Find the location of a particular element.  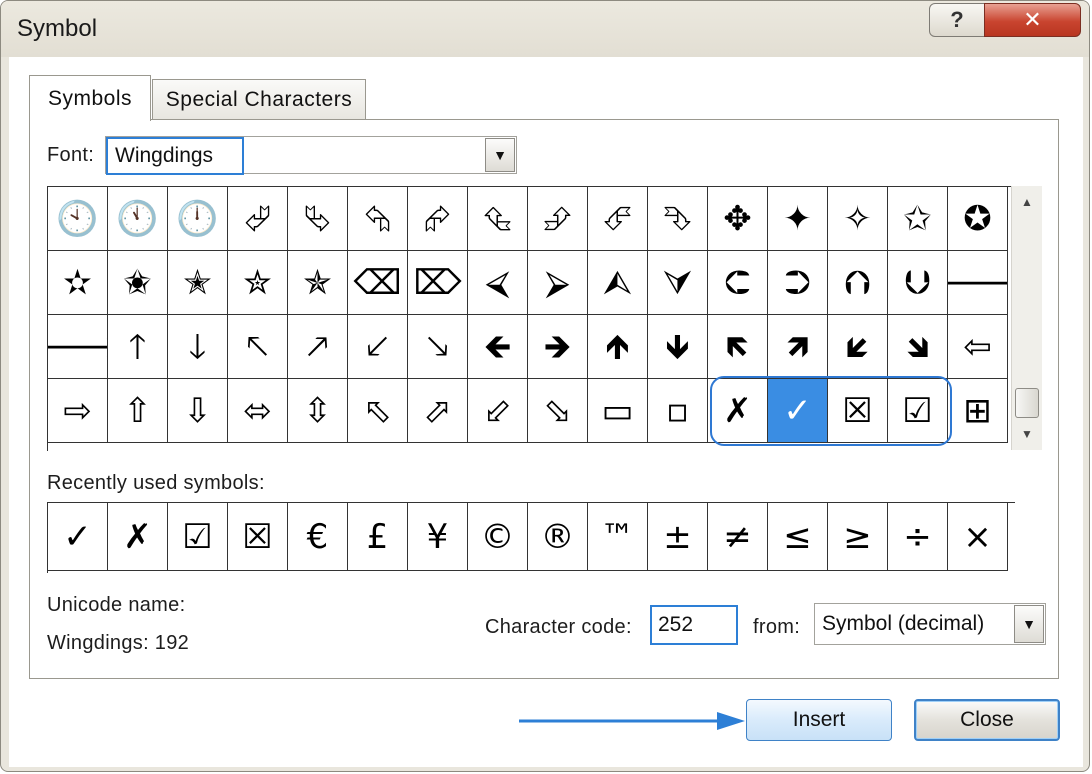

symbol-cell: ⬄ is located at coordinates (258, 411).